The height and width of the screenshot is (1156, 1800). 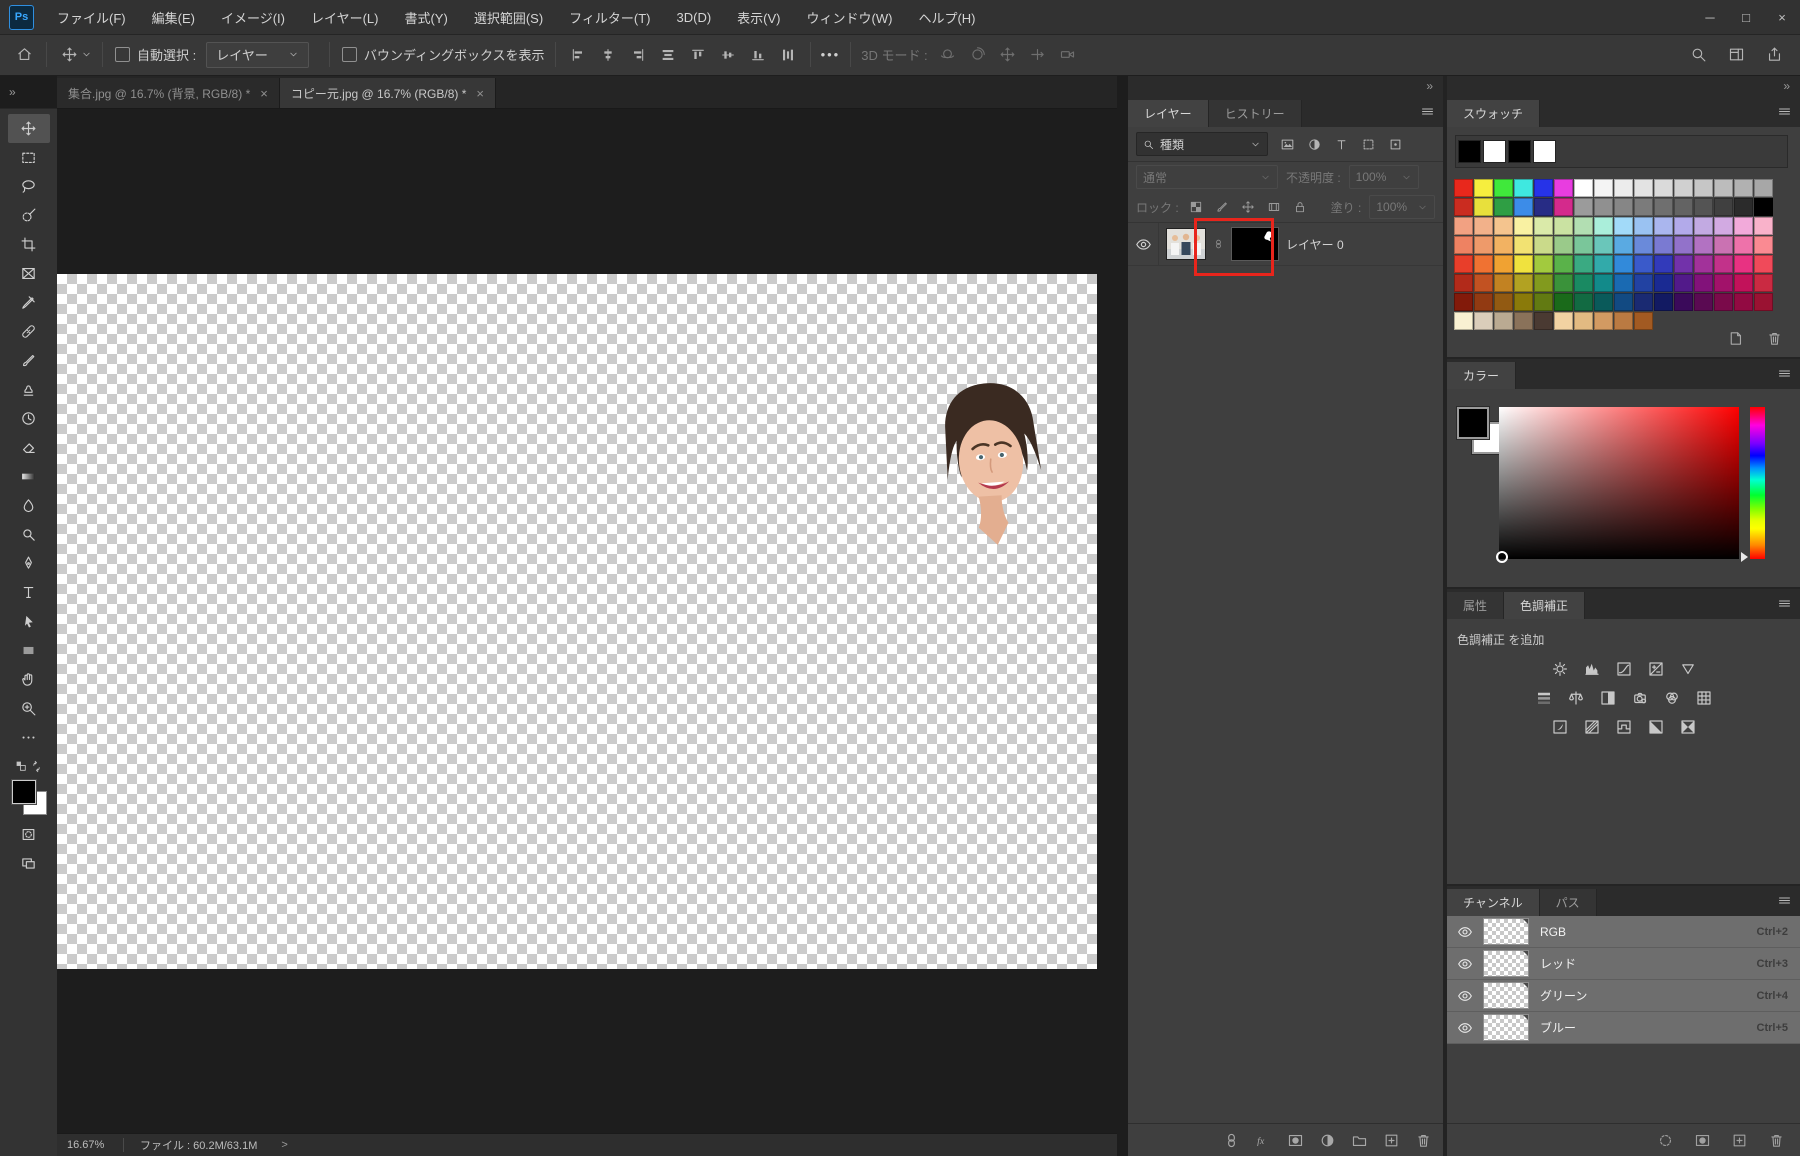 What do you see at coordinates (1168, 113) in the screenshot?
I see `tab-layers: レイヤー` at bounding box center [1168, 113].